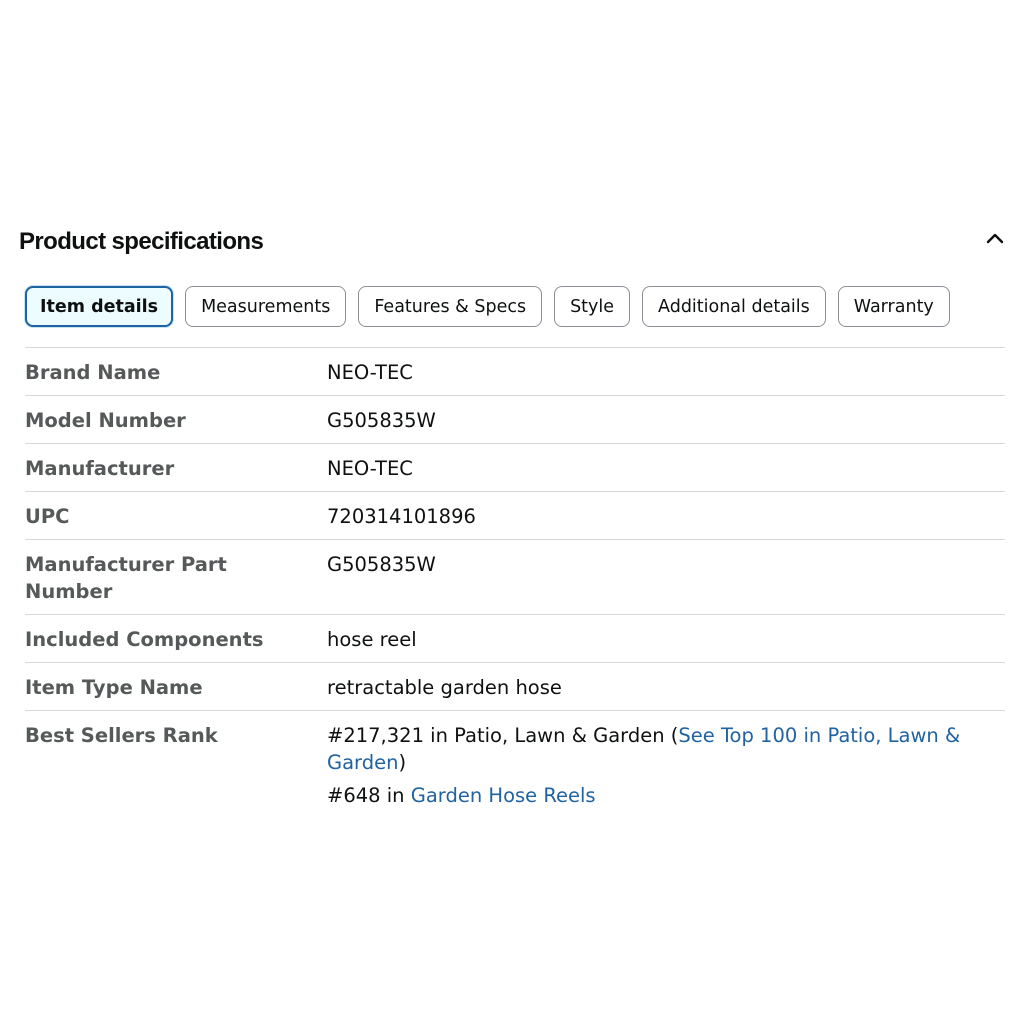 This screenshot has width=1024, height=1024. I want to click on spec-row-included-components: Included Components hose reel, so click(515, 639).